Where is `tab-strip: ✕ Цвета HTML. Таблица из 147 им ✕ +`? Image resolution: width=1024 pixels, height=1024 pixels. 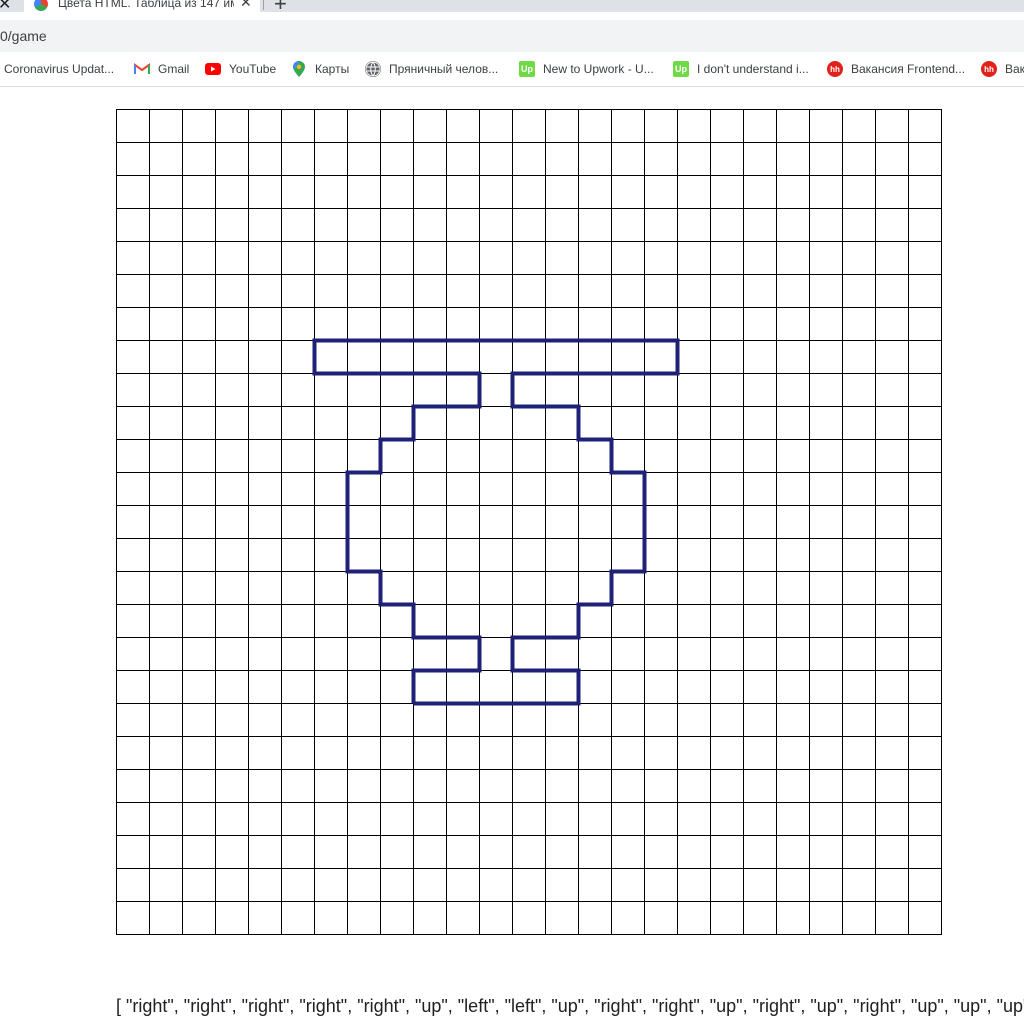
tab-strip: ✕ Цвета HTML. Таблица из 147 им ✕ + is located at coordinates (512, 6).